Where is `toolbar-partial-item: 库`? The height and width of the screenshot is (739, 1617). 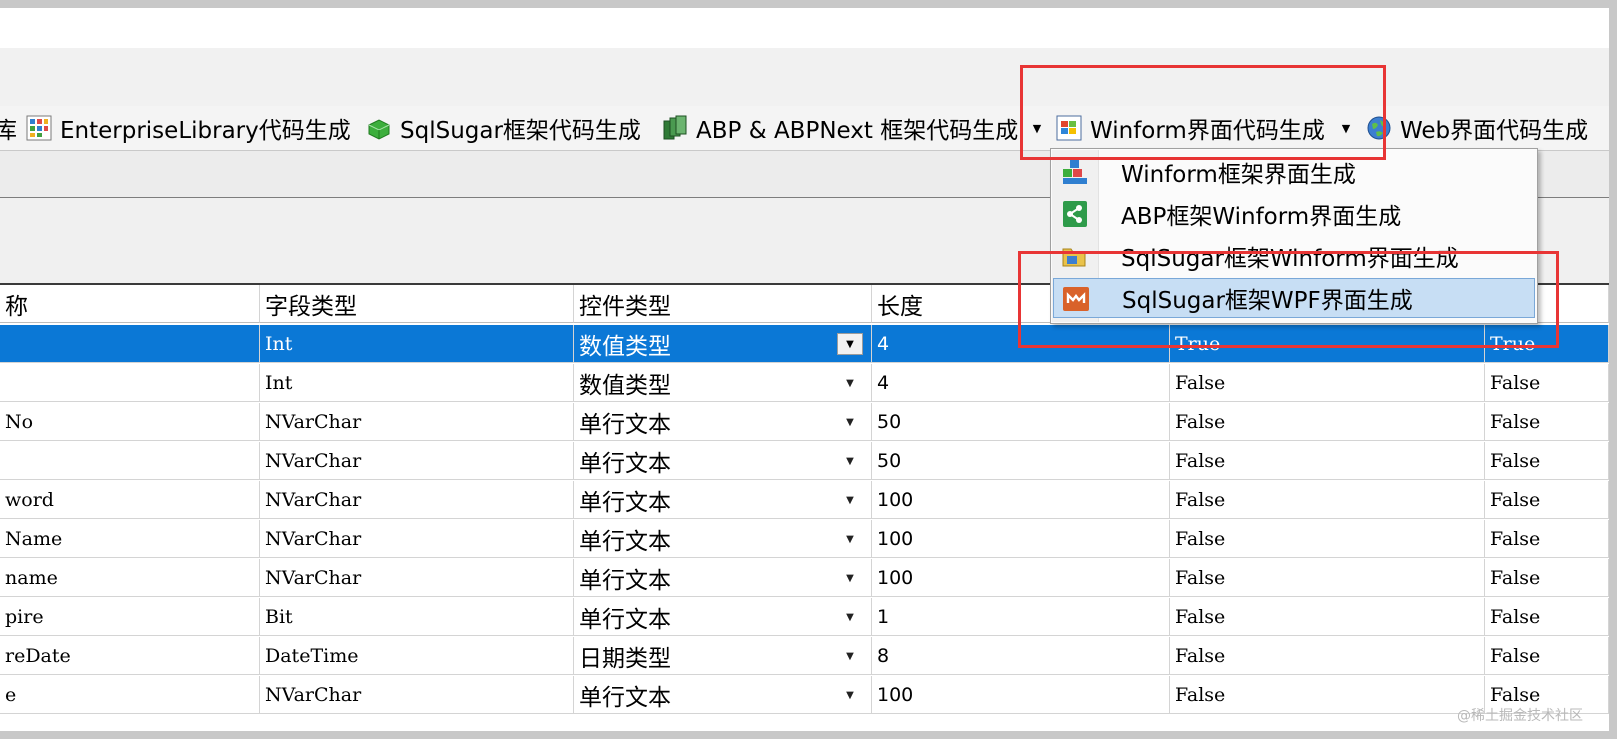 toolbar-partial-item: 库 is located at coordinates (8, 128).